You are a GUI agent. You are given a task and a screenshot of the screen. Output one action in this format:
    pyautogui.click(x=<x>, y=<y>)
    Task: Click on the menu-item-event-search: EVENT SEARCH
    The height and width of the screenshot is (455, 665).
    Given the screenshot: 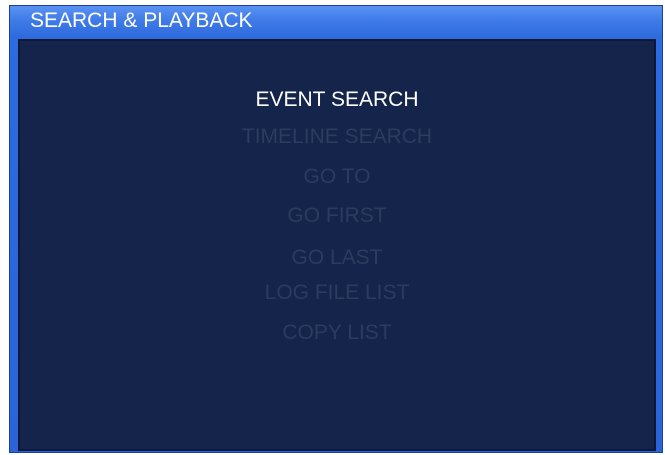 What is the action you would take?
    pyautogui.click(x=337, y=100)
    